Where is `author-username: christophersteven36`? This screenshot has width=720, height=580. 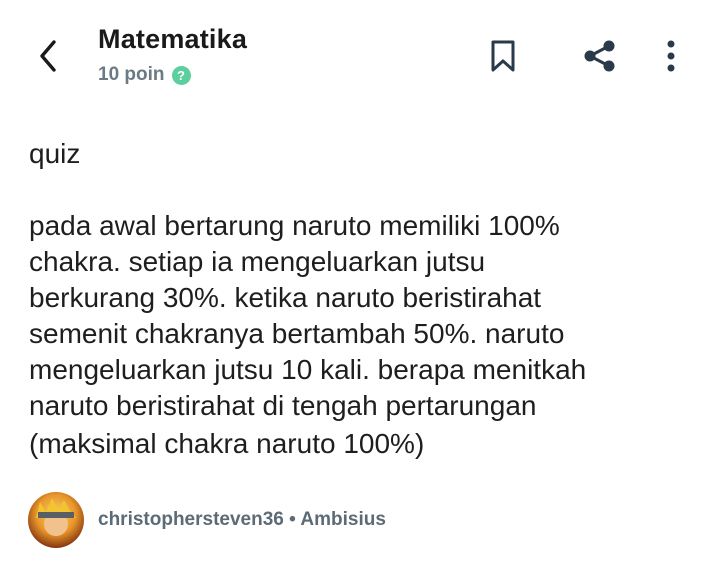 author-username: christophersteven36 is located at coordinates (191, 519).